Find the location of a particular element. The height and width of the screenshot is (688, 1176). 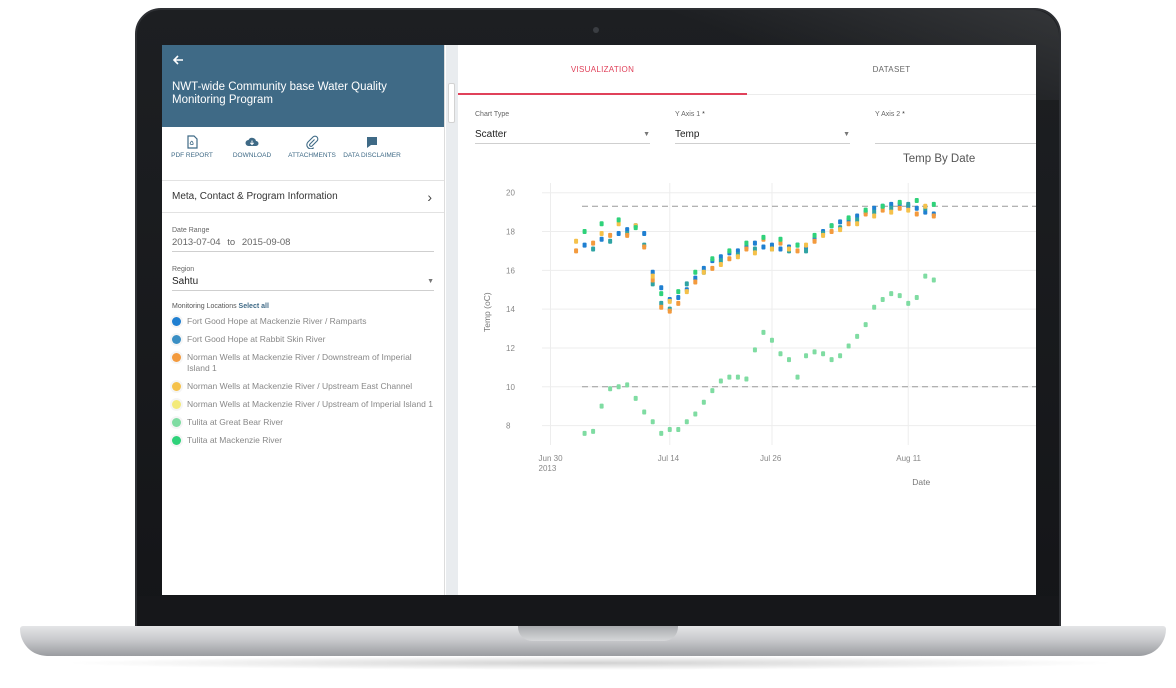

pdf-report-button: PDF REPORT is located at coordinates (192, 157).